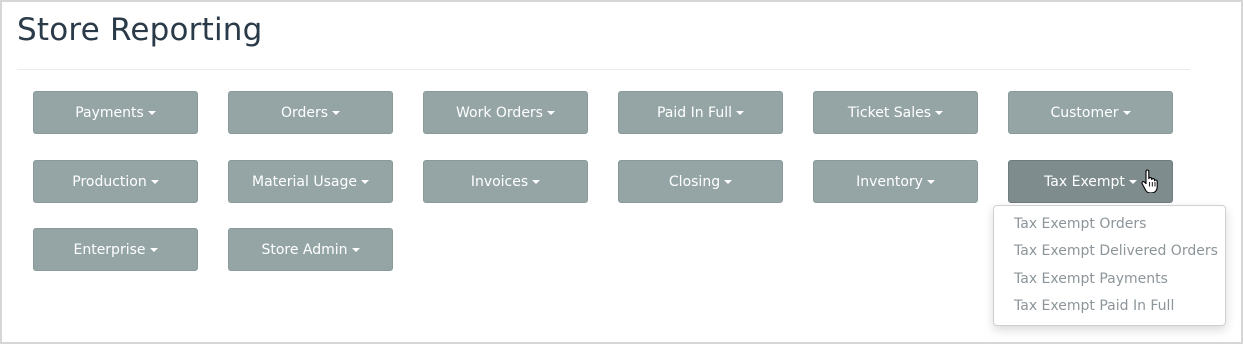 This screenshot has width=1243, height=344. What do you see at coordinates (1149, 181) in the screenshot?
I see `hand-pointer-icon` at bounding box center [1149, 181].